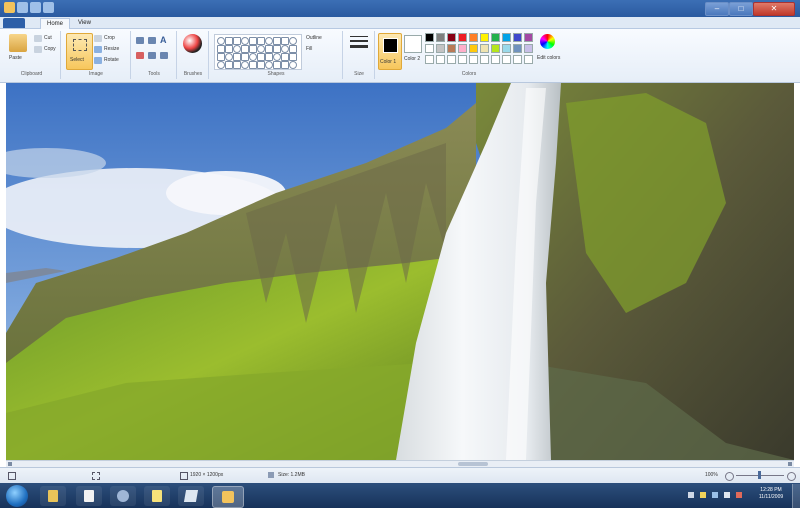 Image resolution: width=800 pixels, height=508 pixels. Describe the element at coordinates (89, 496) in the screenshot. I see `taskbar-document` at that location.